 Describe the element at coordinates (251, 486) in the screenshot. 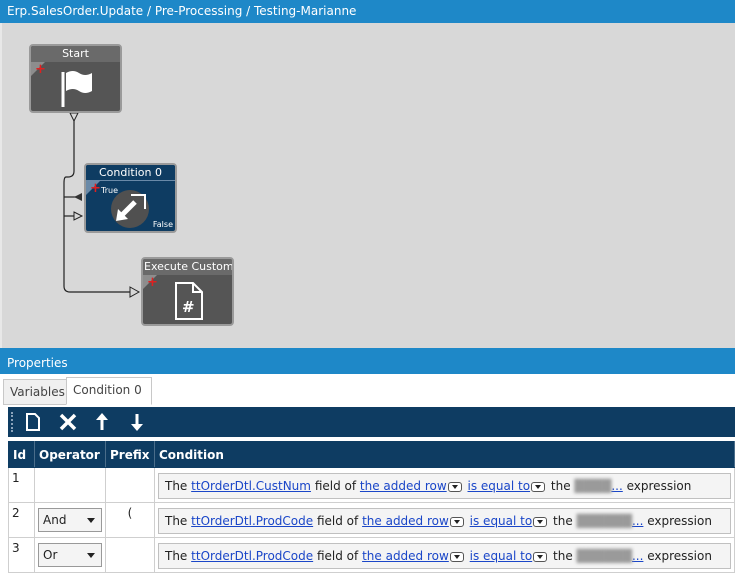

I see `field-link: ttOrderDtl.CustNum` at that location.